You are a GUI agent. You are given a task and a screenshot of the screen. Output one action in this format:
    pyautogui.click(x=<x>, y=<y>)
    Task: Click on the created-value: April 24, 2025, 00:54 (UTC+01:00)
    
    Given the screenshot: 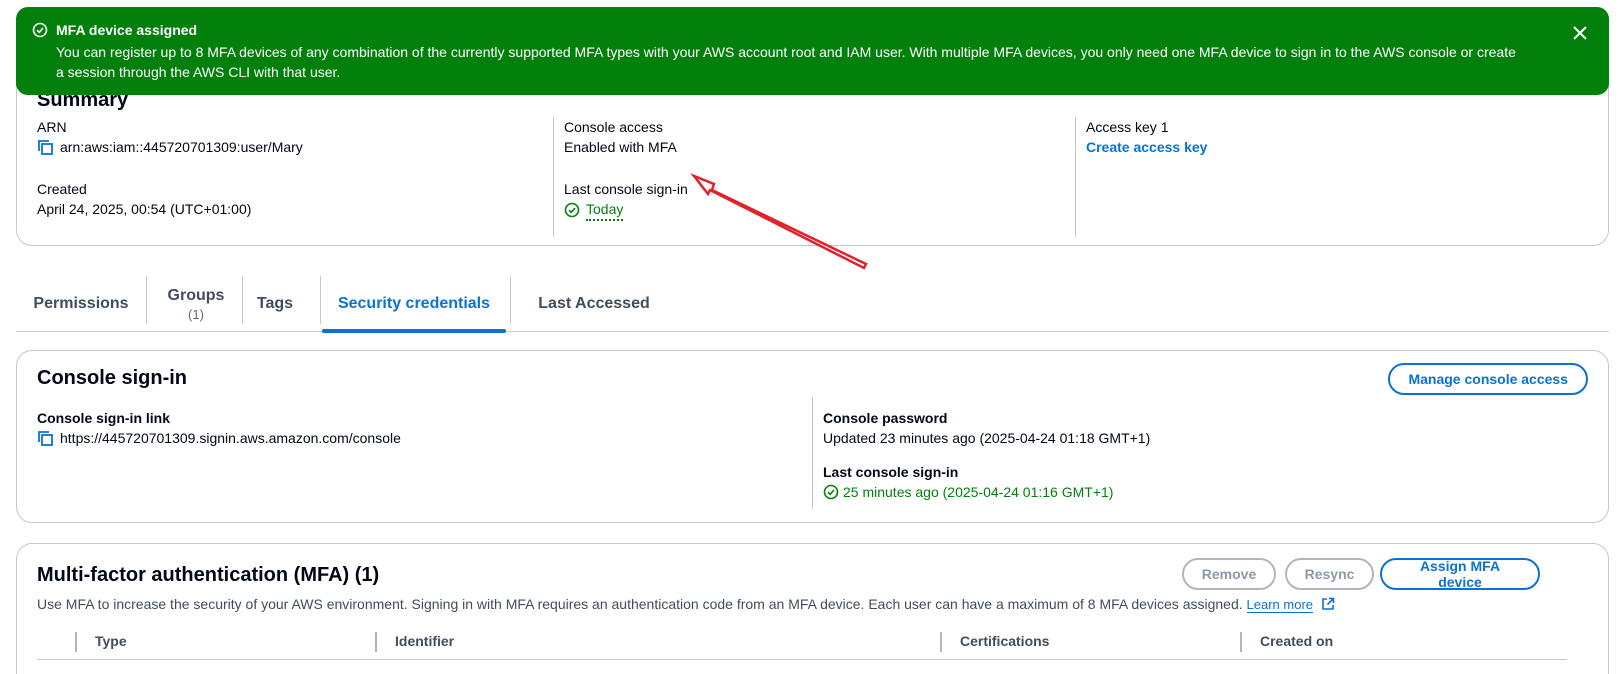 What is the action you would take?
    pyautogui.click(x=144, y=209)
    